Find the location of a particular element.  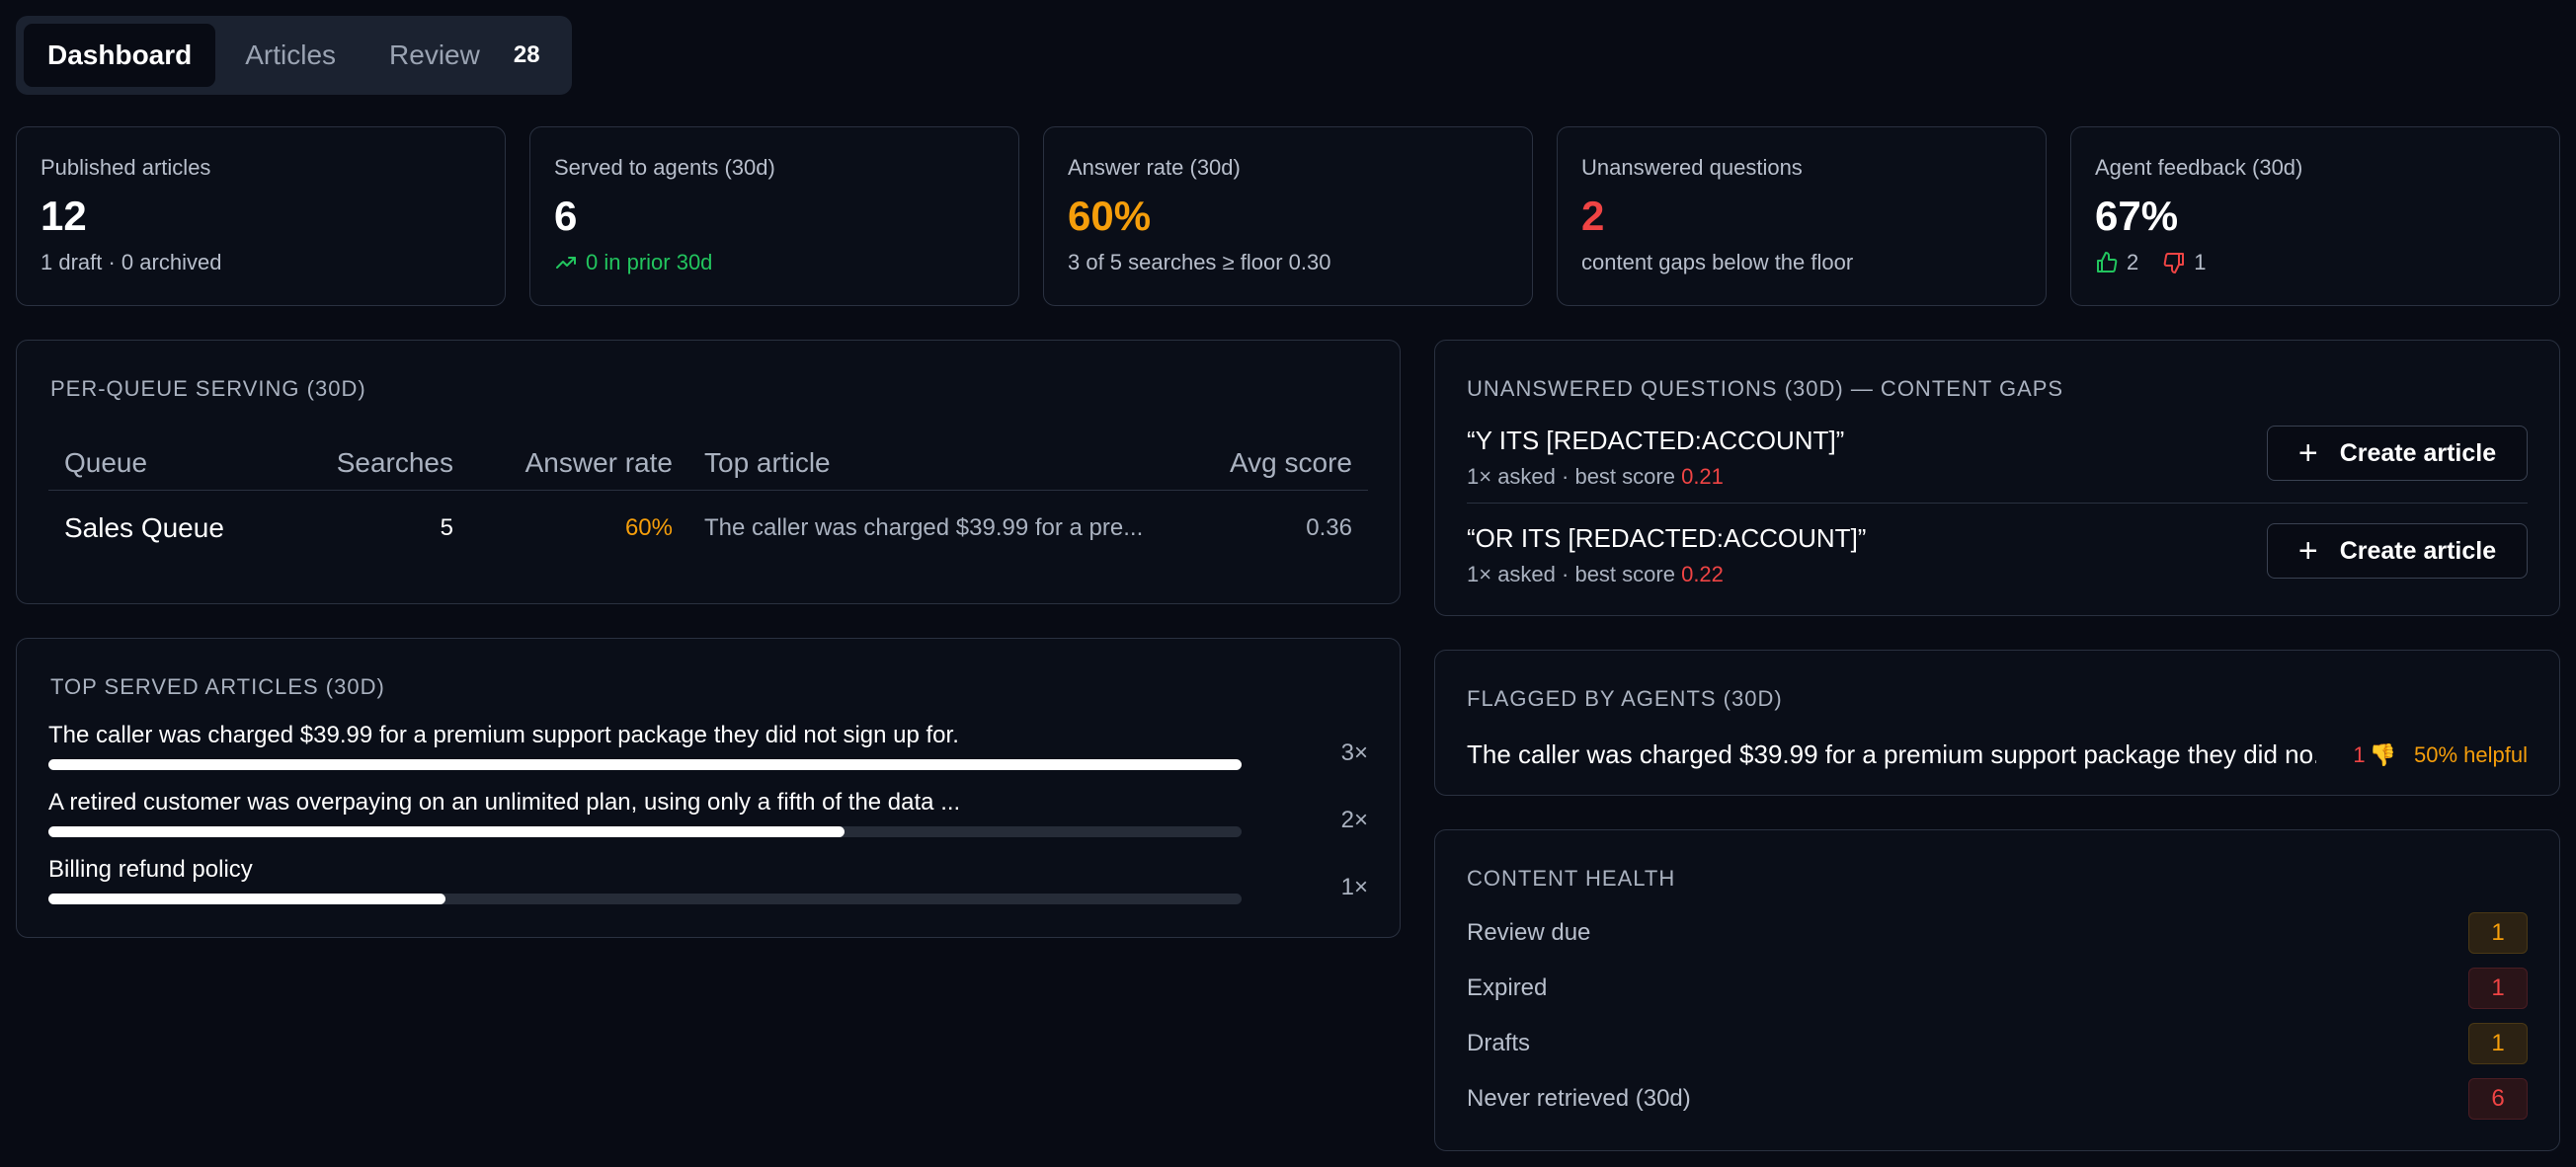

served-count: 1× is located at coordinates (1354, 887).